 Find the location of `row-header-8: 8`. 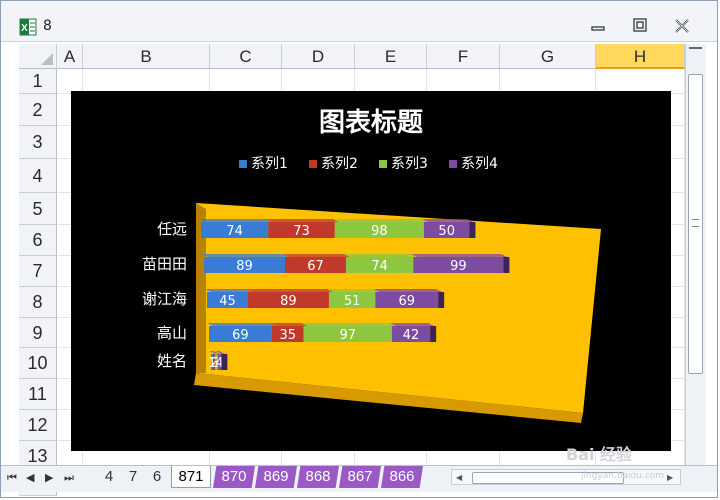

row-header-8: 8 is located at coordinates (38, 302).